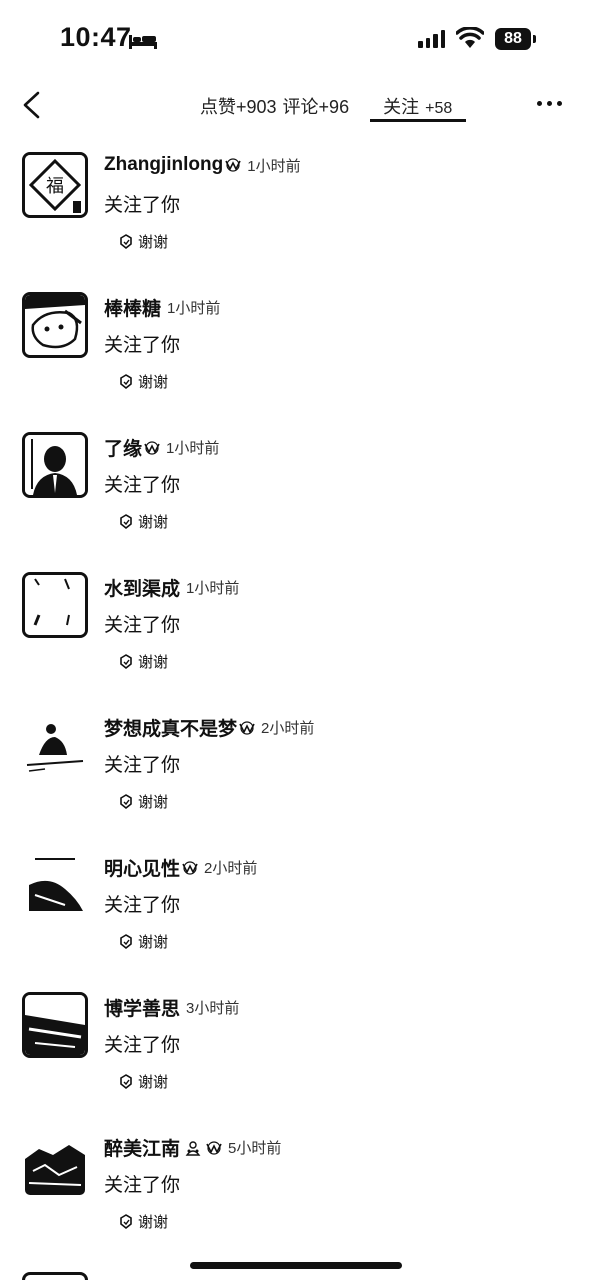  I want to click on list-item: 棒棒糖 1小时前 关注了你 谢谢, so click(295, 350).